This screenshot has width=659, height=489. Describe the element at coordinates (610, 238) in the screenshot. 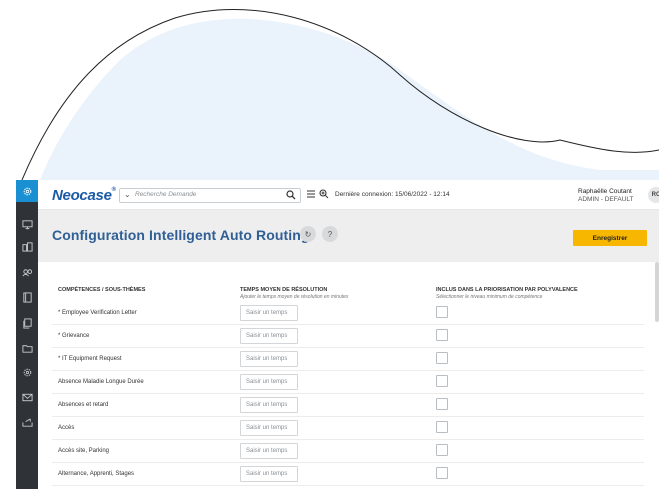

I see `save-button: Enregistrer` at that location.